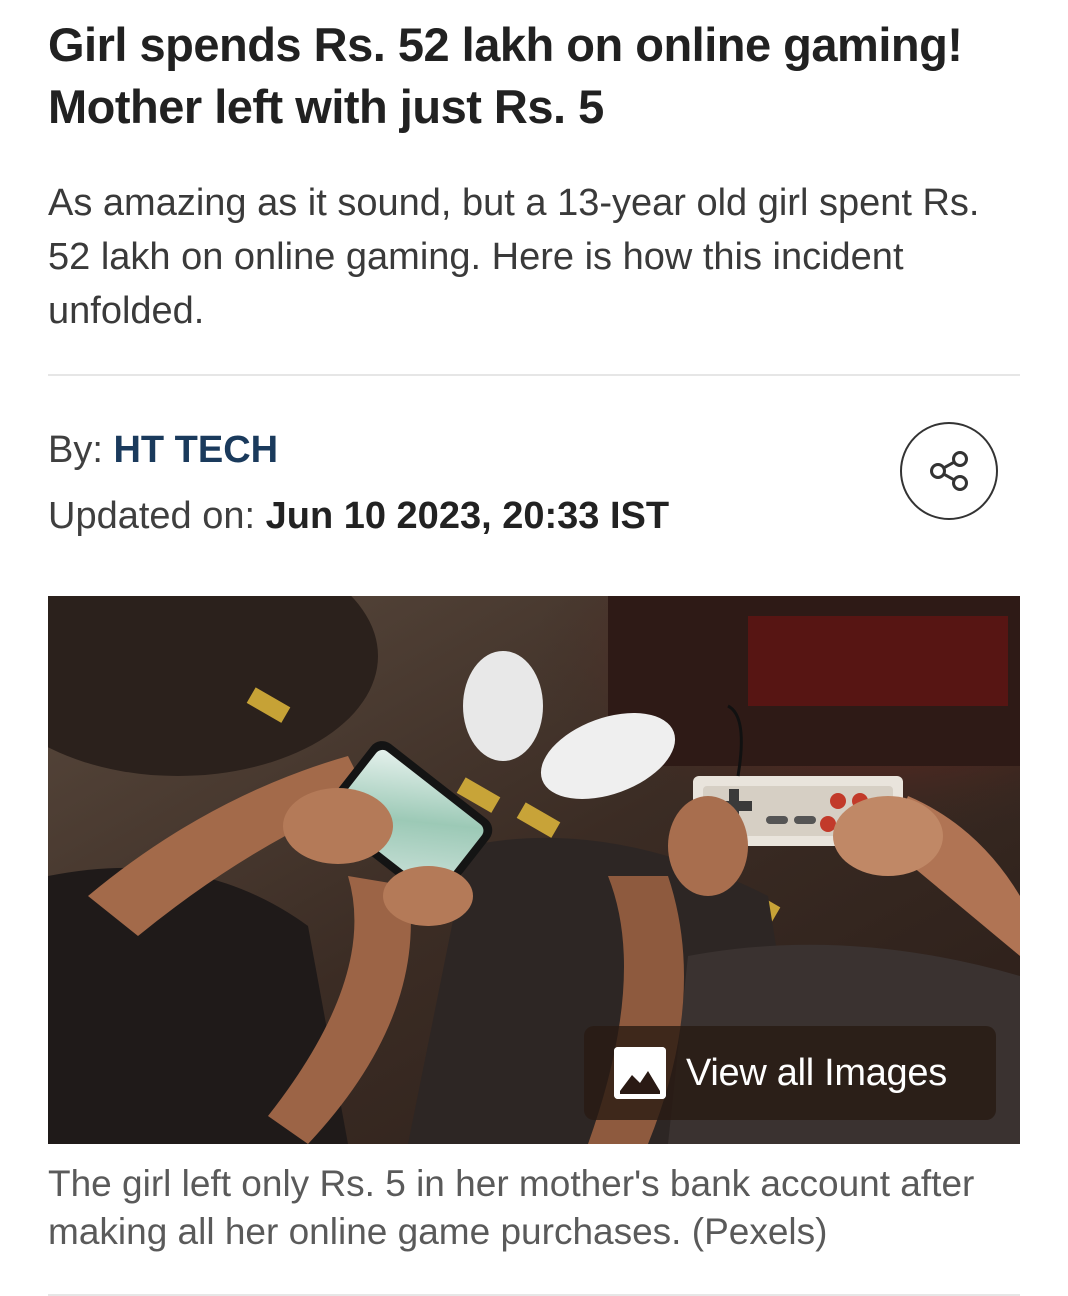  I want to click on updated-timestamp: Updated on: Jun 10 2023, 20:33 IST, so click(534, 516).